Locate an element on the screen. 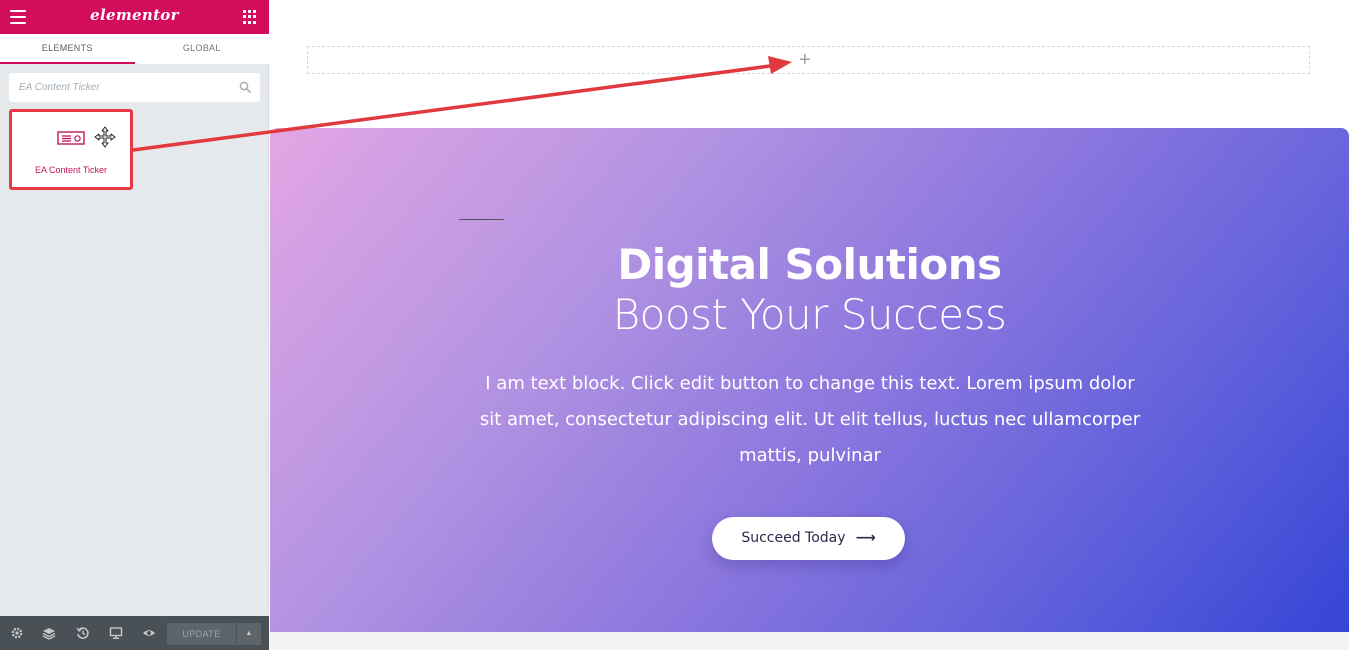  succeed-today-button: Succeed Today ⟶ is located at coordinates (808, 538).